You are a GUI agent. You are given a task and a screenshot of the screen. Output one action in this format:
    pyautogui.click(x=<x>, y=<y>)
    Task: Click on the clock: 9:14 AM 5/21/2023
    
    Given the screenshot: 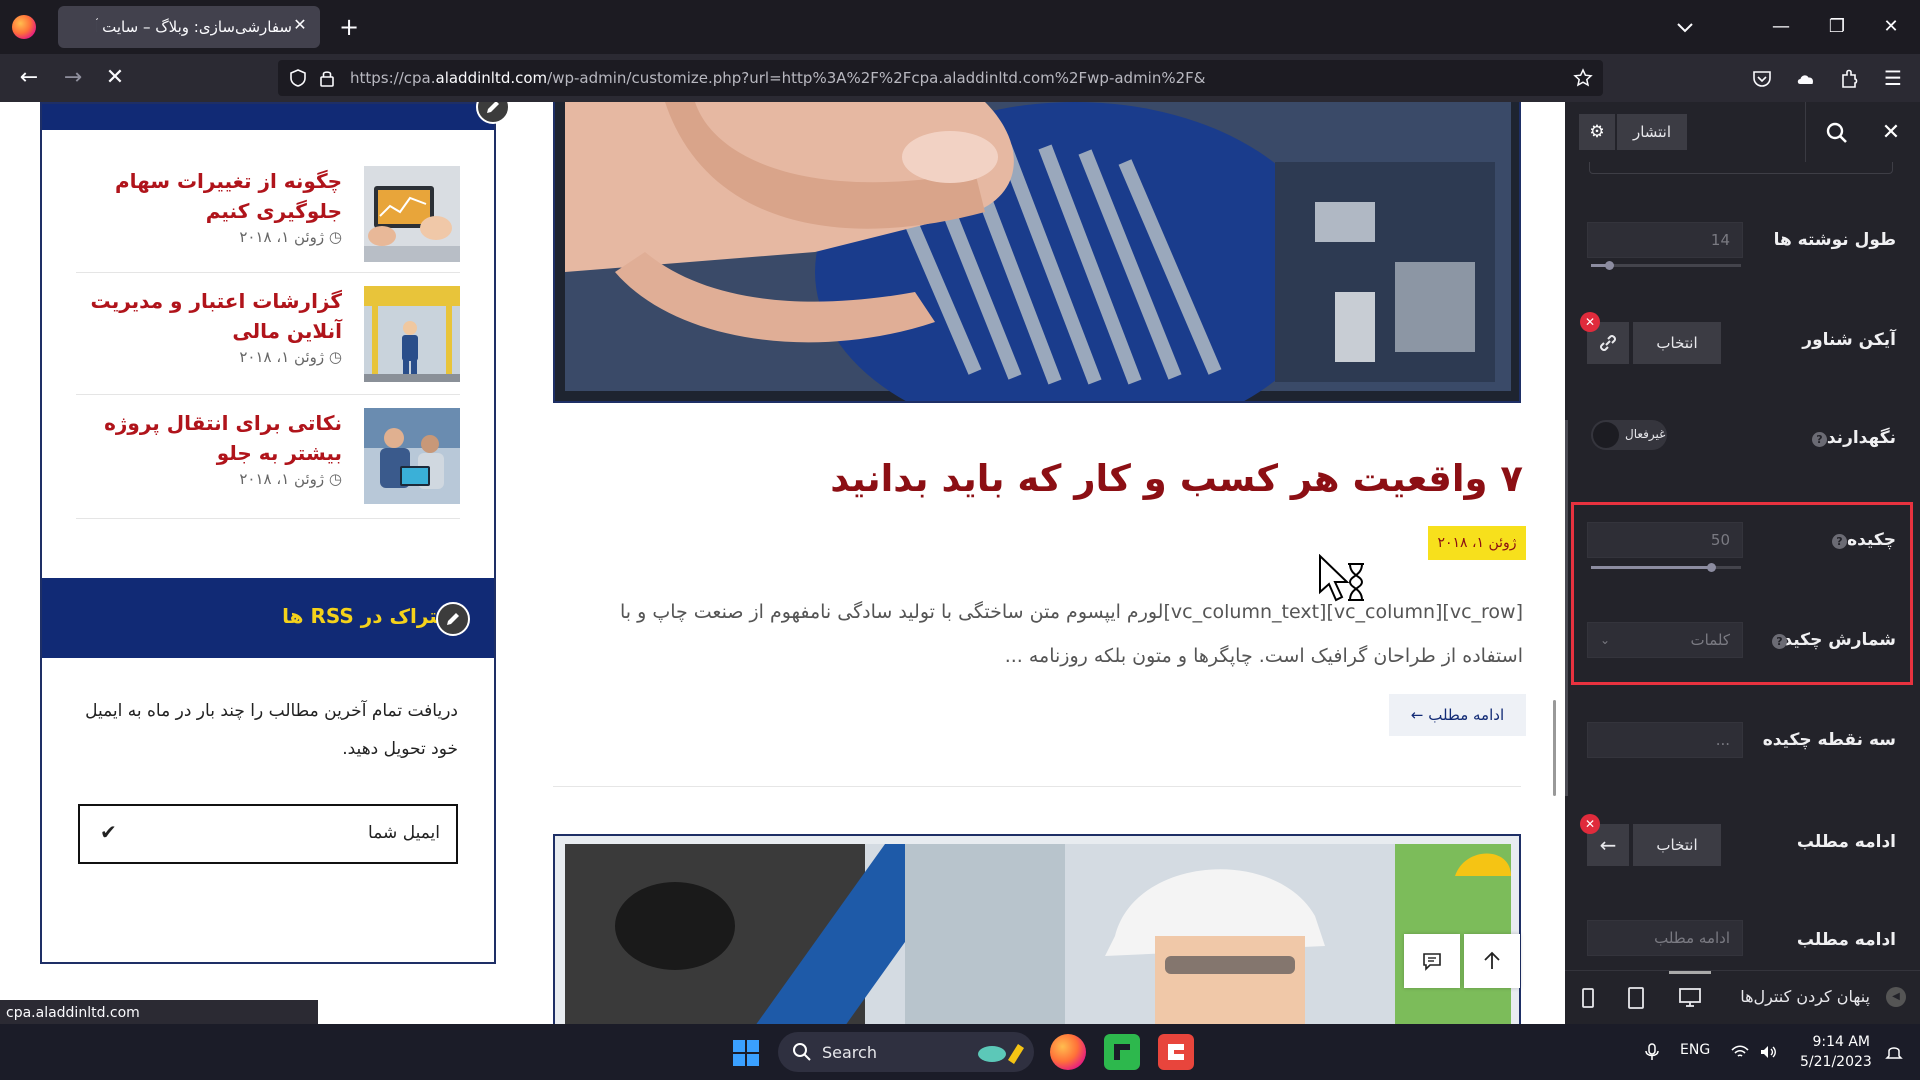 What is the action you would take?
    pyautogui.click(x=1836, y=1052)
    